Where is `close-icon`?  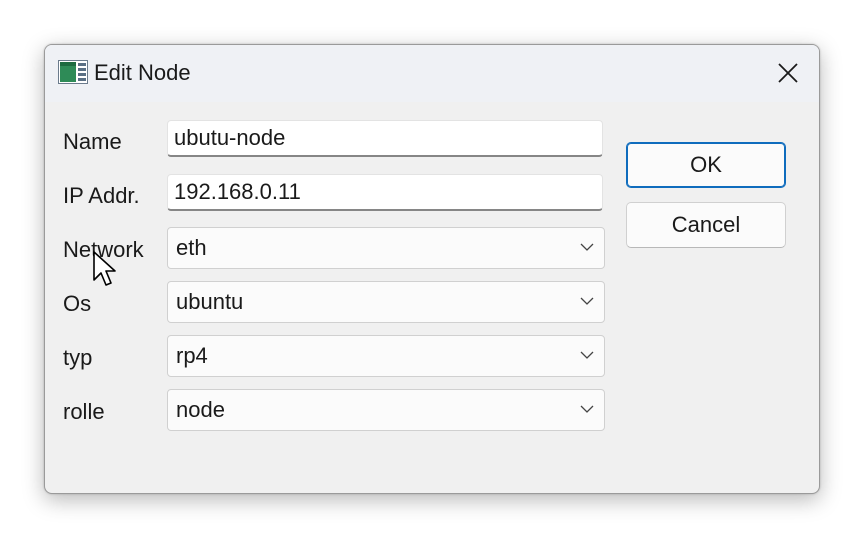
close-icon is located at coordinates (788, 73).